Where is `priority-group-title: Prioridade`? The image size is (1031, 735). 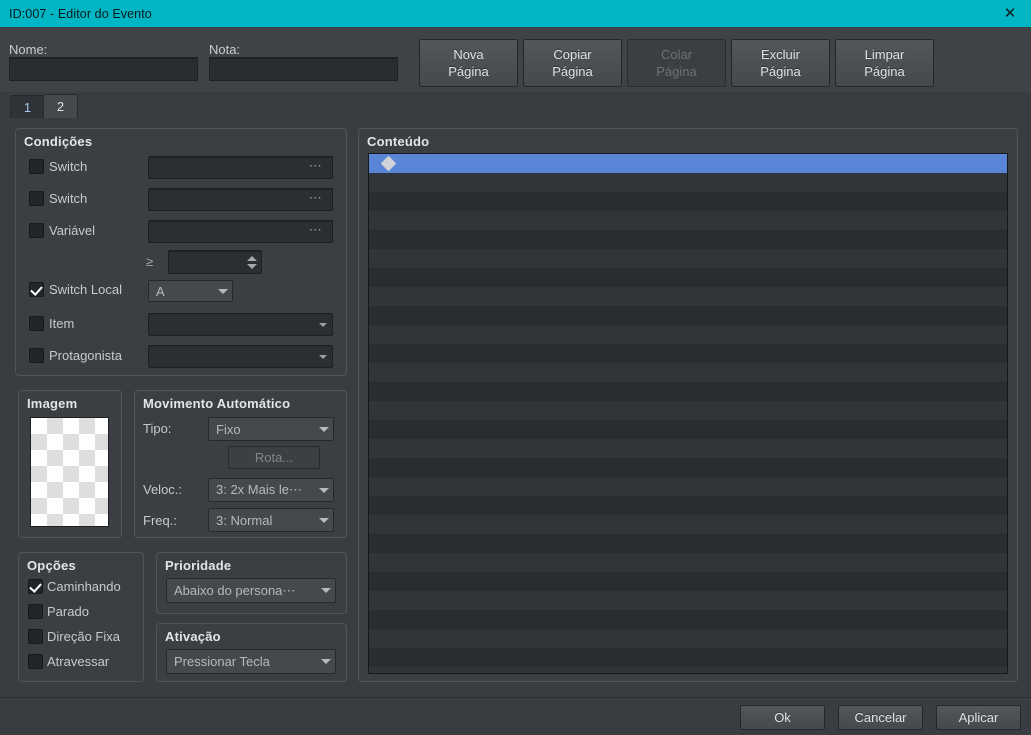
priority-group-title: Prioridade is located at coordinates (198, 565).